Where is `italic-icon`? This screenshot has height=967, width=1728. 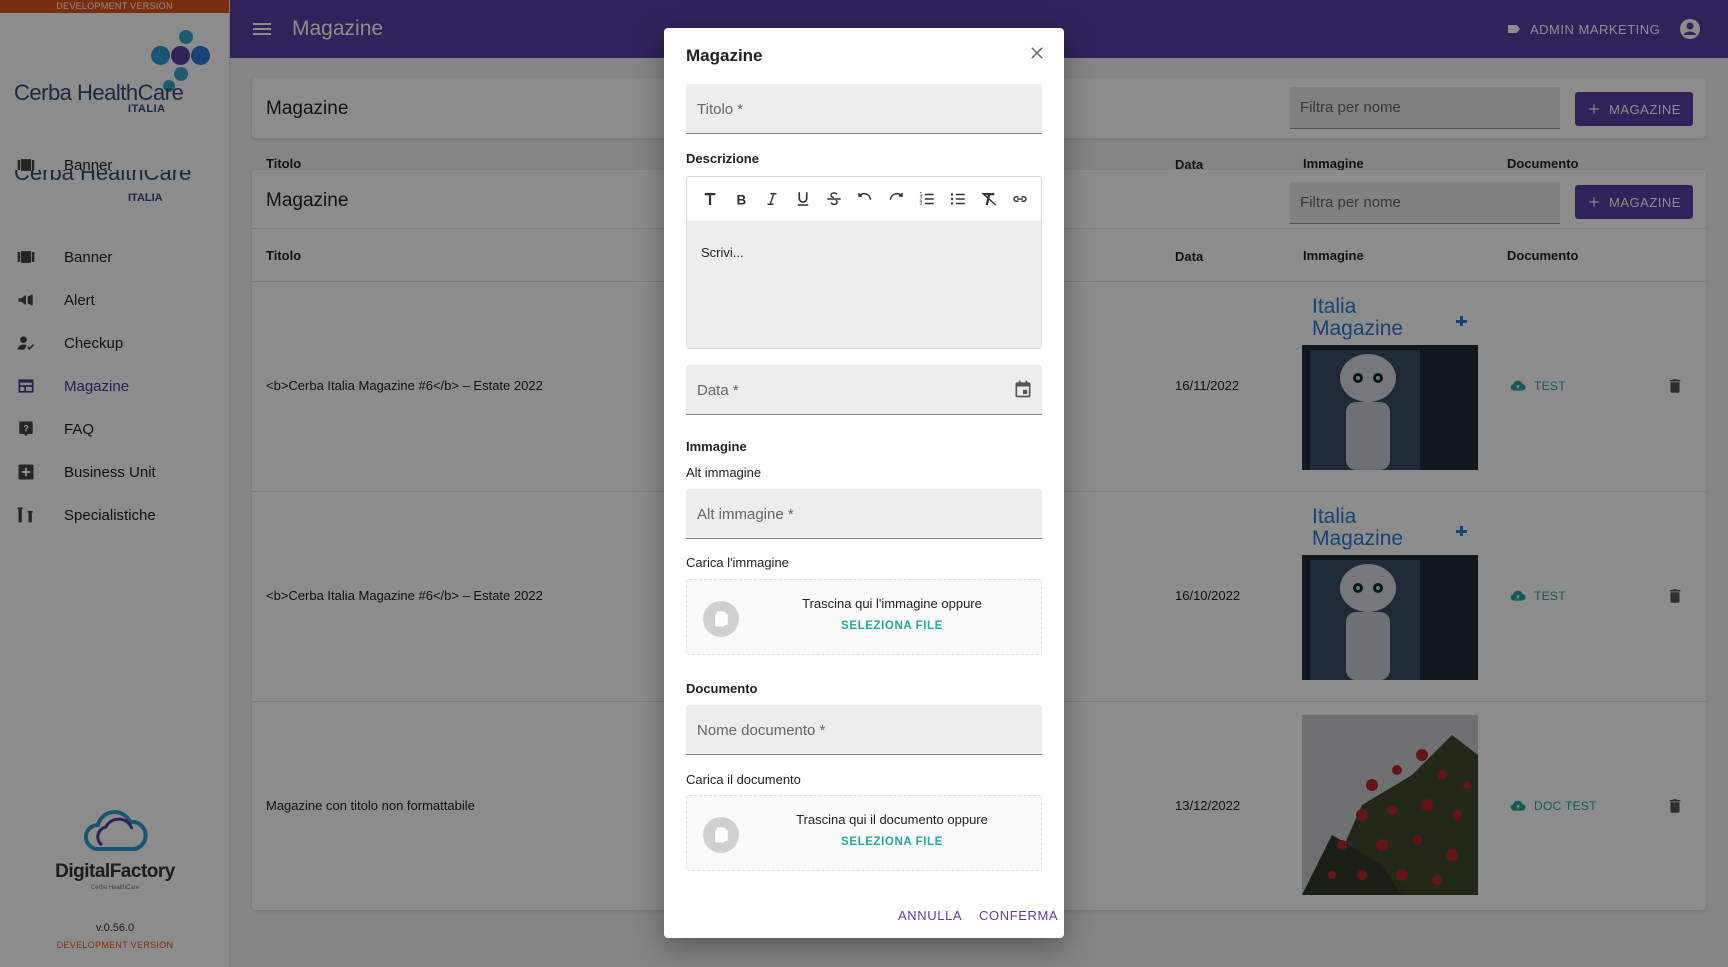
italic-icon is located at coordinates (771, 199).